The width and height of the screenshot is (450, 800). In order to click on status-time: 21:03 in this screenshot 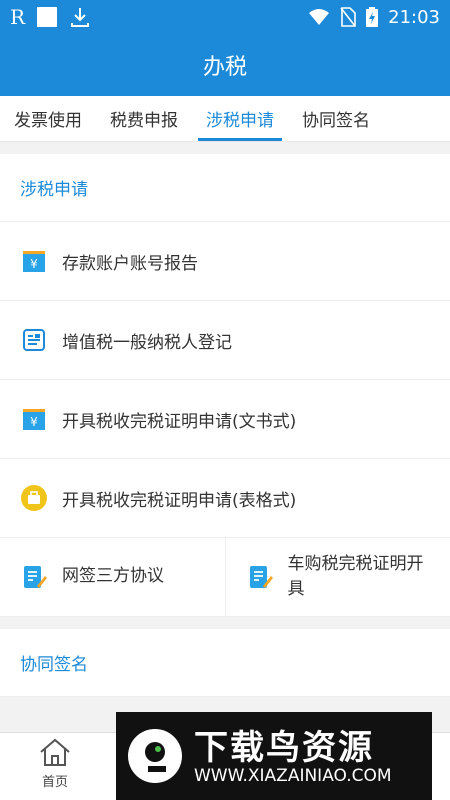, I will do `click(414, 17)`.